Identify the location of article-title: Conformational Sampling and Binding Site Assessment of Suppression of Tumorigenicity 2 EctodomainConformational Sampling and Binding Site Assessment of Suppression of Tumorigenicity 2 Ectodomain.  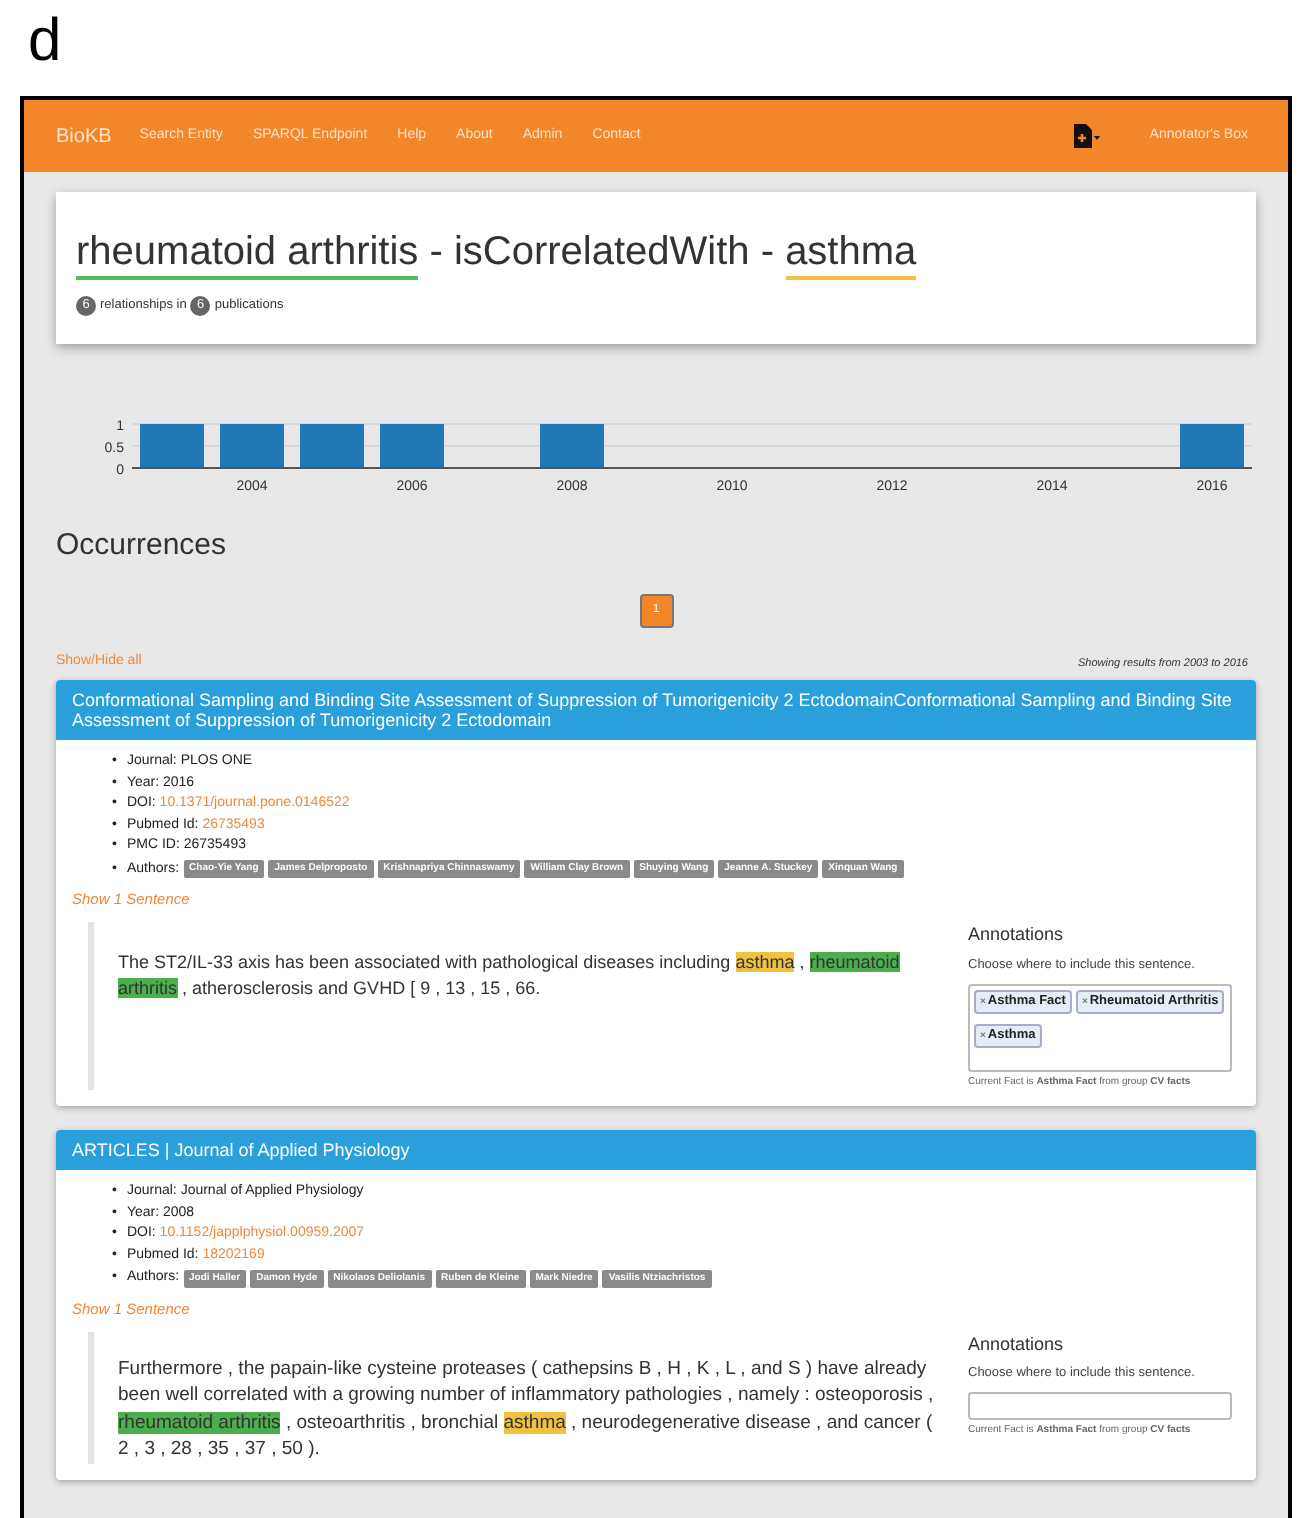
(656, 710).